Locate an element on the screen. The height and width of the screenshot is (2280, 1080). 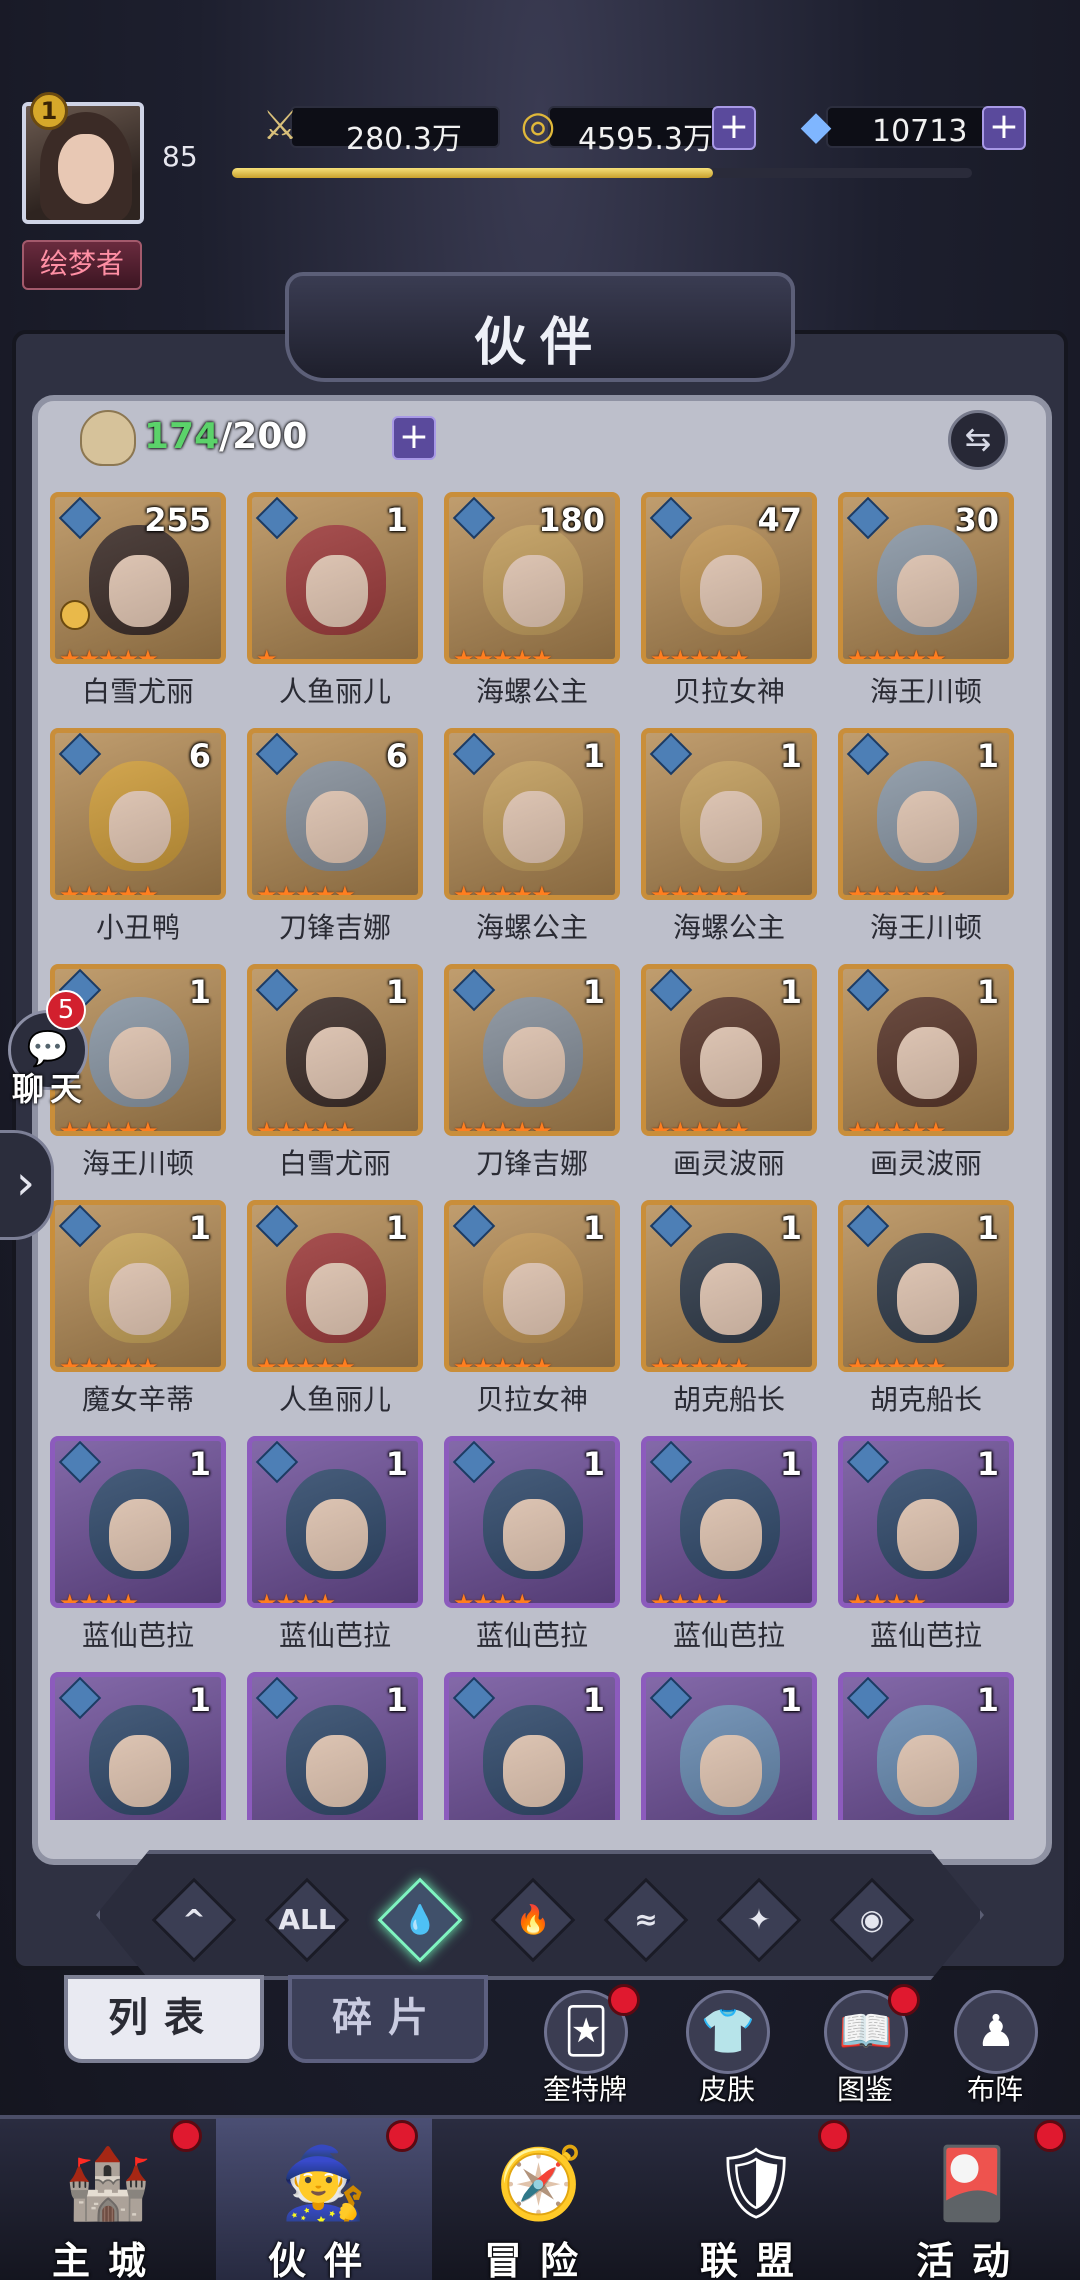
filter-earth-button: ≈ is located at coordinates (646, 1920).